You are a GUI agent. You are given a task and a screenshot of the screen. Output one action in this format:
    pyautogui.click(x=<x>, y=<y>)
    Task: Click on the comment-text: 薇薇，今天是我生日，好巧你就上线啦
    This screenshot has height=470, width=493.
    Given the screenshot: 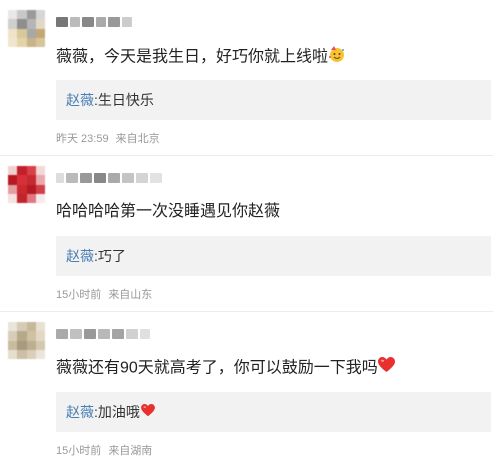 What is the action you would take?
    pyautogui.click(x=201, y=57)
    